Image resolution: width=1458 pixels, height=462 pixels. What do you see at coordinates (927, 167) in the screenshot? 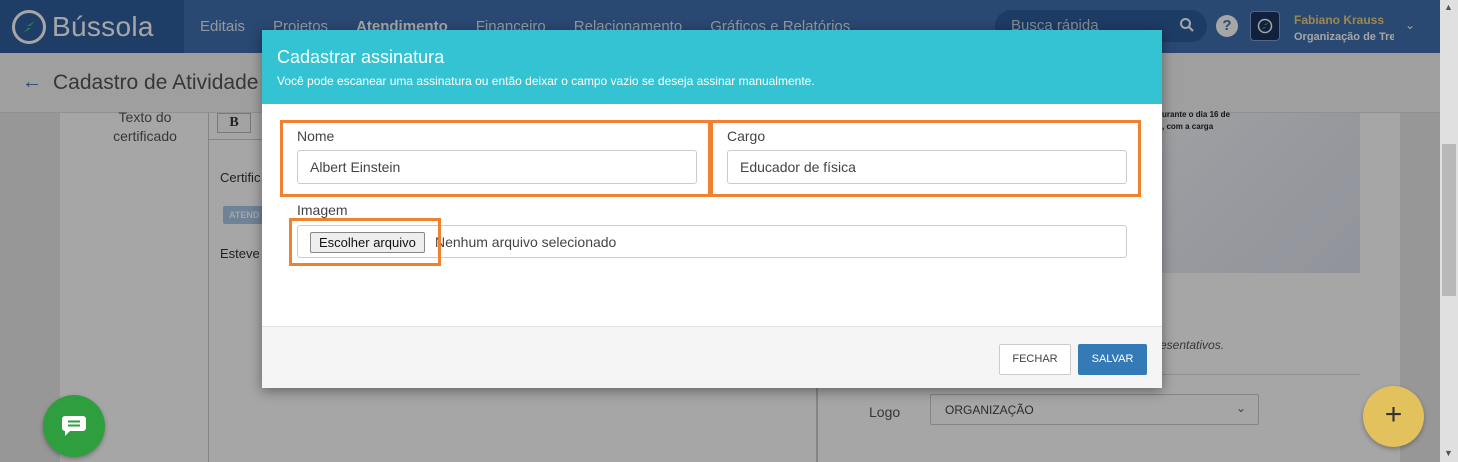
I see `cargo-input: Educador de física` at bounding box center [927, 167].